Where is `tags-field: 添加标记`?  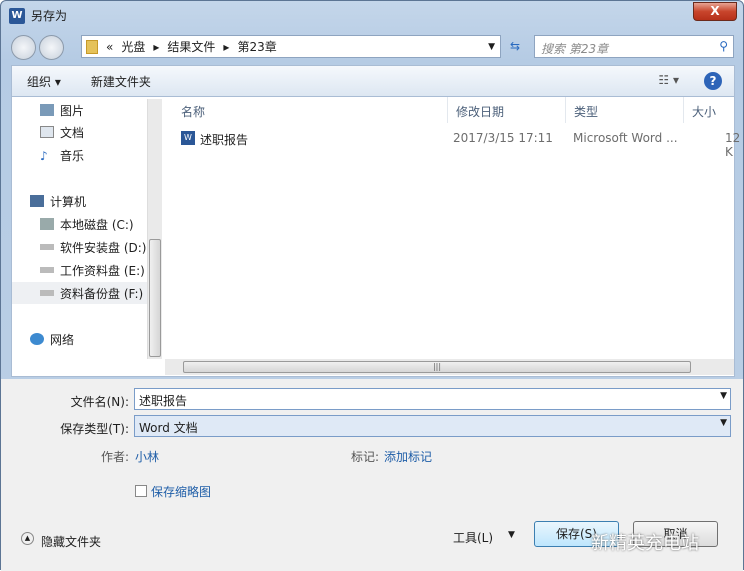 tags-field: 添加标记 is located at coordinates (408, 456).